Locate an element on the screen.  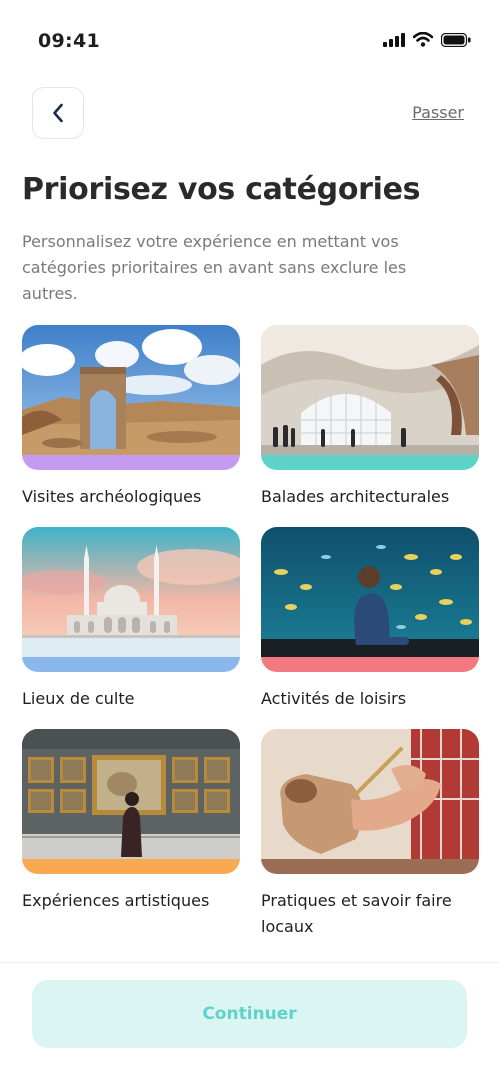
category-card-art: Expériences artistiques is located at coordinates (131, 821).